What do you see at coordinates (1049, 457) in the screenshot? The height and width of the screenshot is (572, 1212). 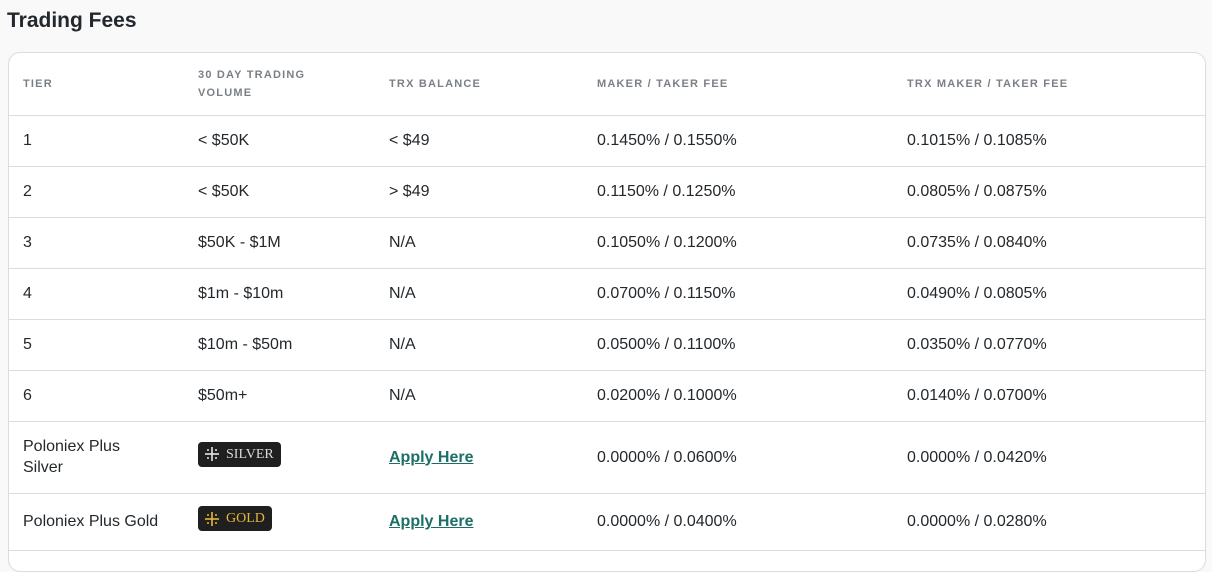 I see `cell-trx-maker-taker: 0.0000% / 0.0420%` at bounding box center [1049, 457].